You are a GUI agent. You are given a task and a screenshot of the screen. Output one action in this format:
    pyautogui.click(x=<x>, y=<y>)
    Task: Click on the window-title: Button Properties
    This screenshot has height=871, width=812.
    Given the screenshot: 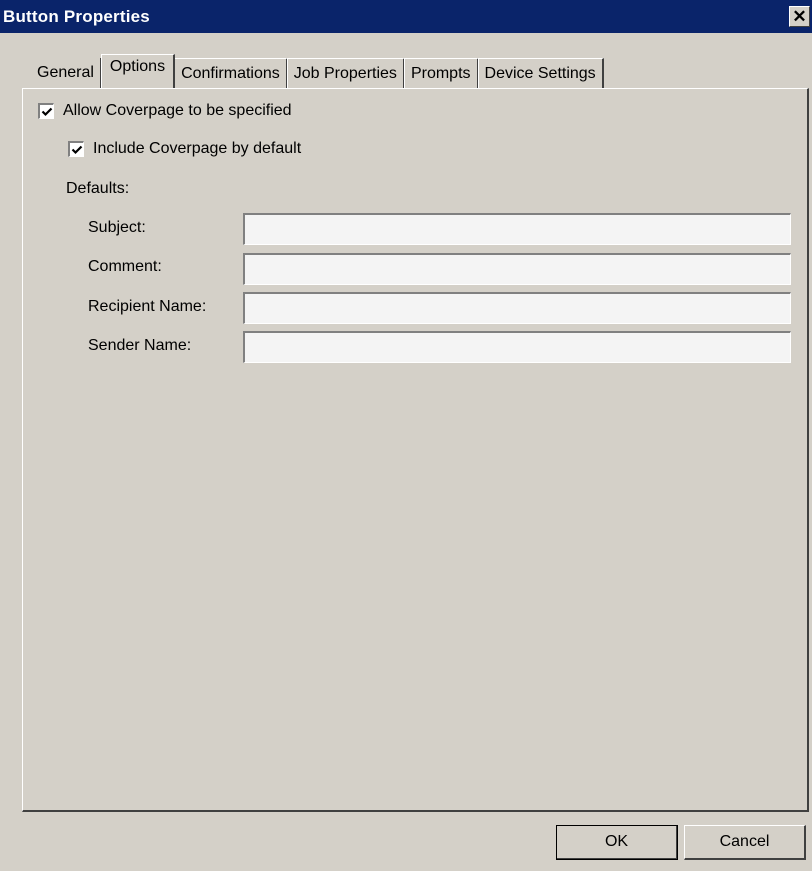 What is the action you would take?
    pyautogui.click(x=76, y=16)
    